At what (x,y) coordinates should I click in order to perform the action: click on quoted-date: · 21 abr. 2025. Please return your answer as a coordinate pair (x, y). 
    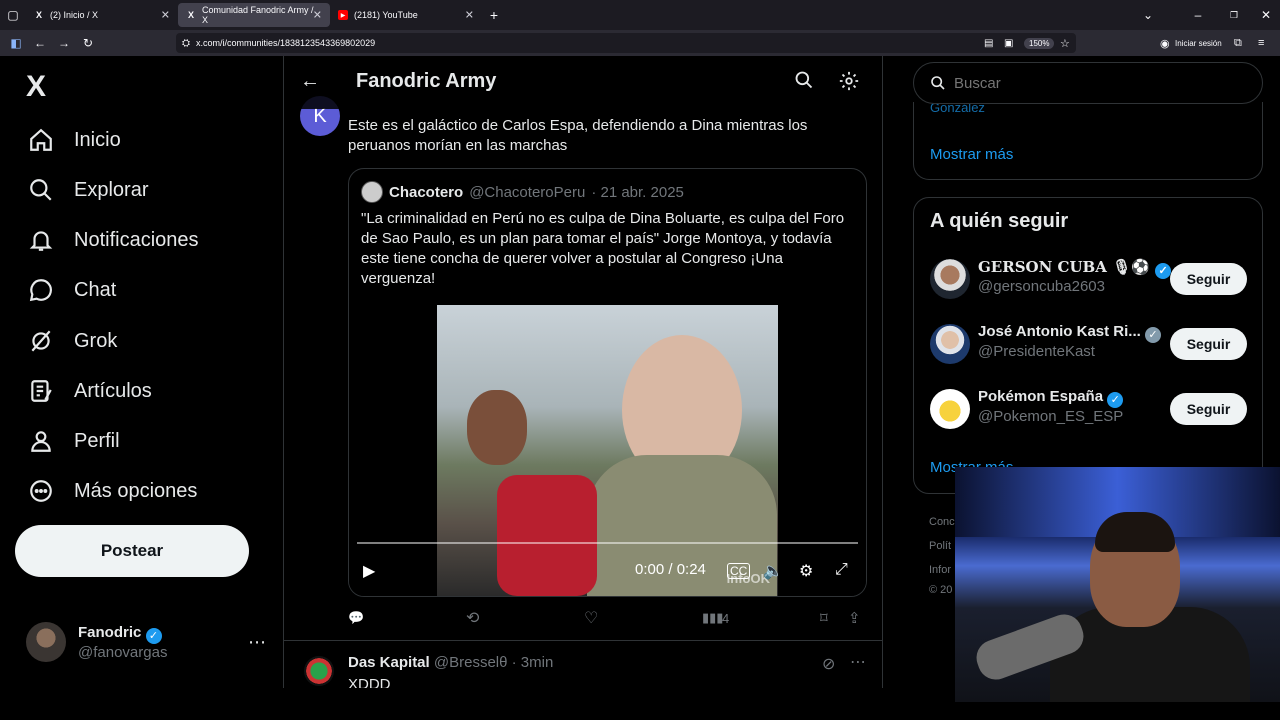
    Looking at the image, I should click on (637, 192).